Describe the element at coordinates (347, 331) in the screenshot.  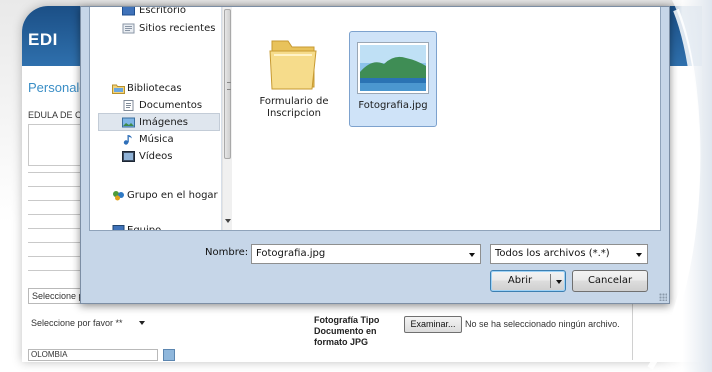
I see `photo-field-label: Fotografía Tipo Documento en formato JPG` at that location.